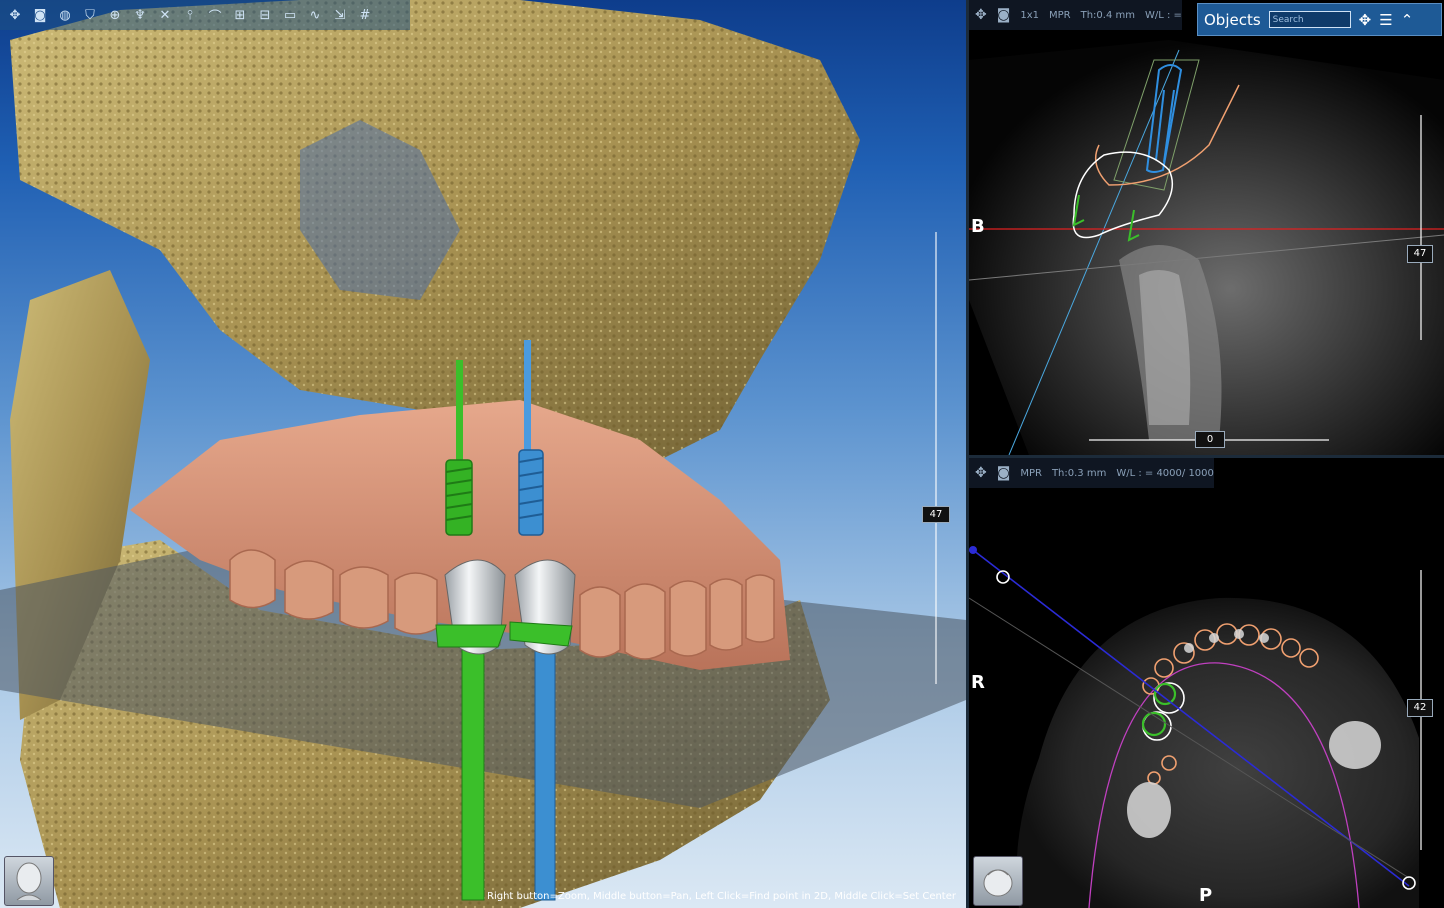 This screenshot has width=1444, height=908. Describe the element at coordinates (190, 15) in the screenshot. I see `implant-icon: ⫯` at that location.